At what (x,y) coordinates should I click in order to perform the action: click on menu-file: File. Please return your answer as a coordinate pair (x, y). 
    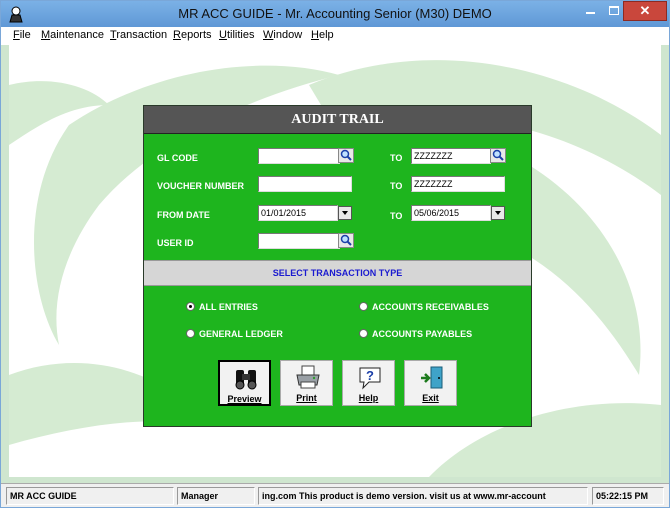
    Looking at the image, I should click on (22, 35).